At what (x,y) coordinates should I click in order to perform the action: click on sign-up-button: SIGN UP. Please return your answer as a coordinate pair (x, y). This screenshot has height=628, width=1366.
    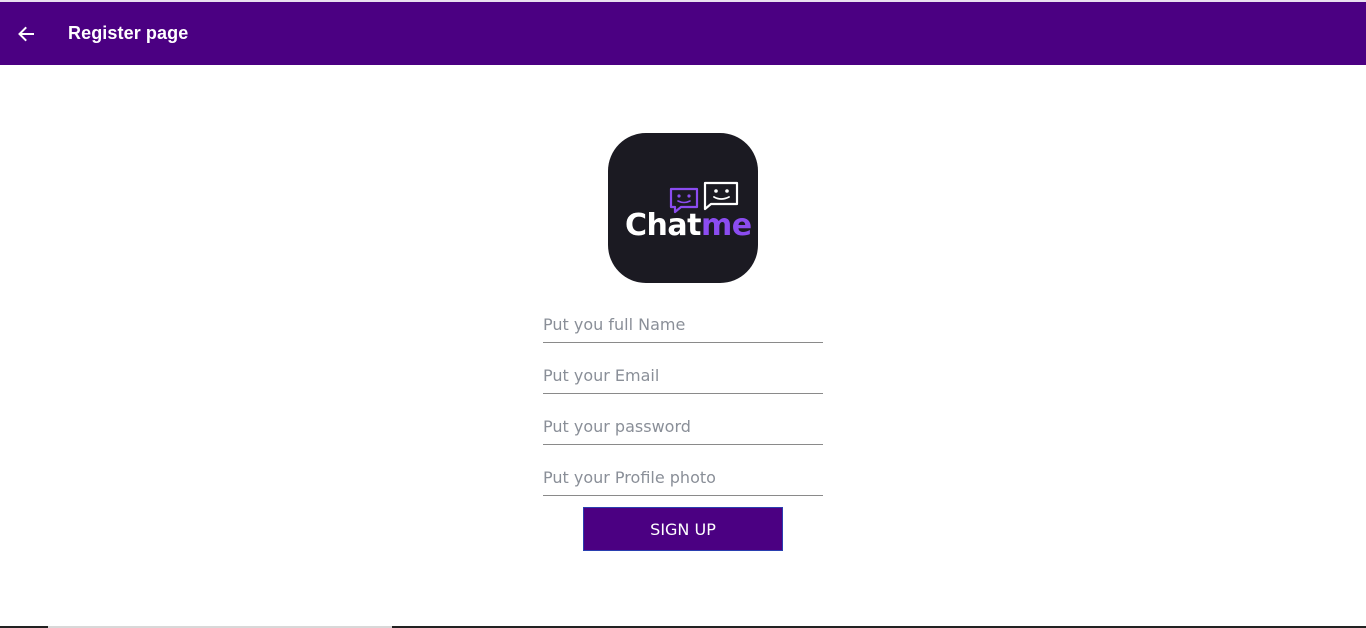
    Looking at the image, I should click on (683, 529).